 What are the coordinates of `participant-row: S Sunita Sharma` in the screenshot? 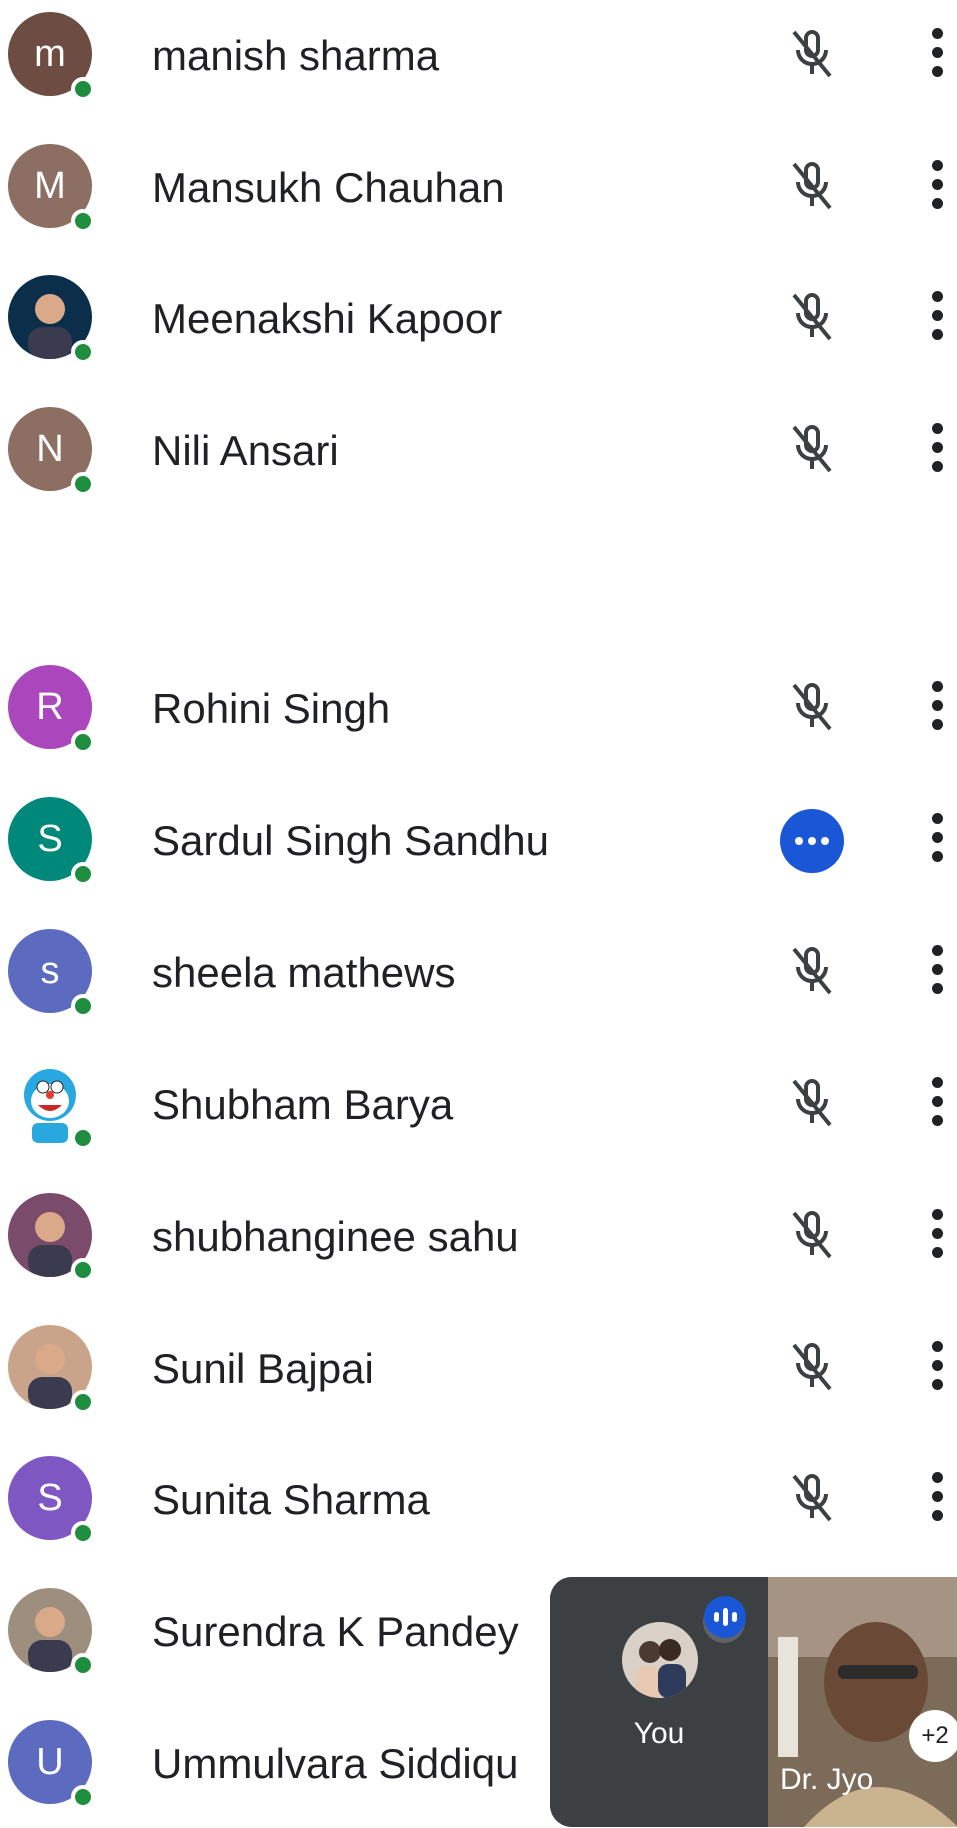 It's located at (478, 1504).